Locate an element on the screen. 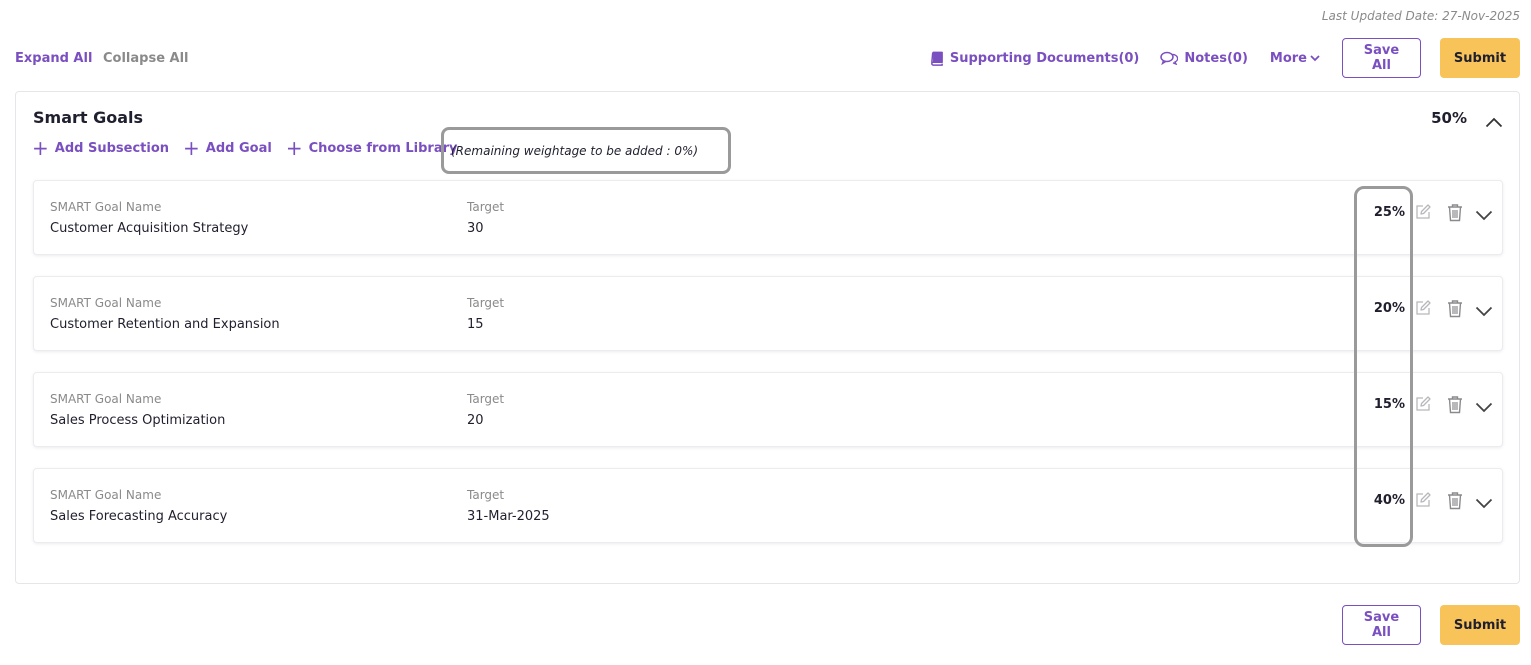 The image size is (1531, 665). bottom-toolbar: Save All Submit is located at coordinates (1431, 625).